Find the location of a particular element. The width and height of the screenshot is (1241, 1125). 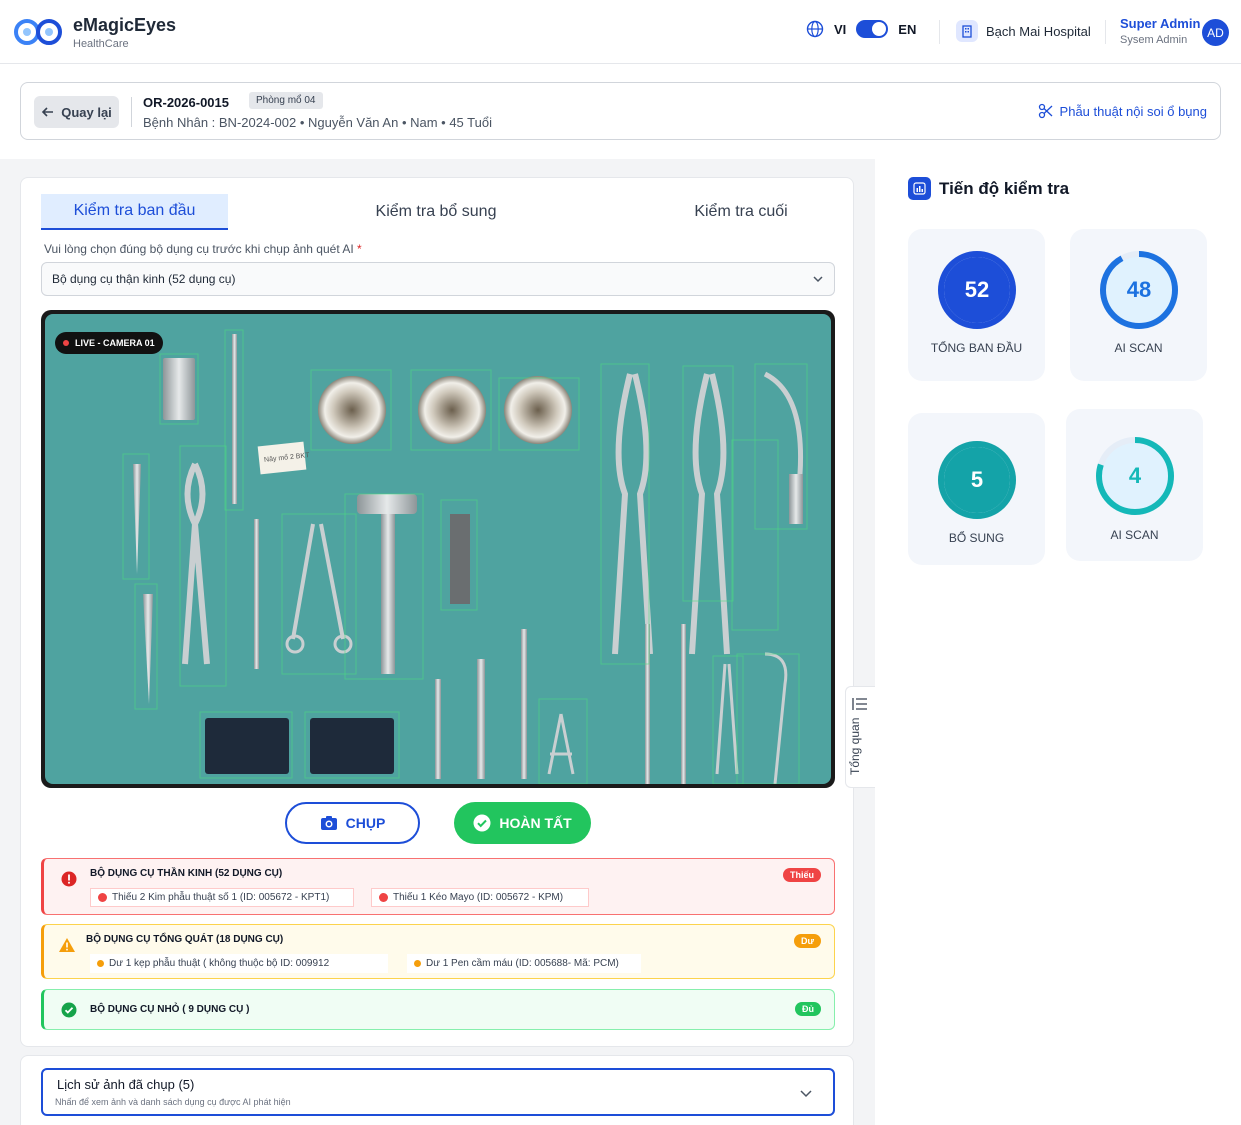

retractor-plate is located at coordinates (179, 389).